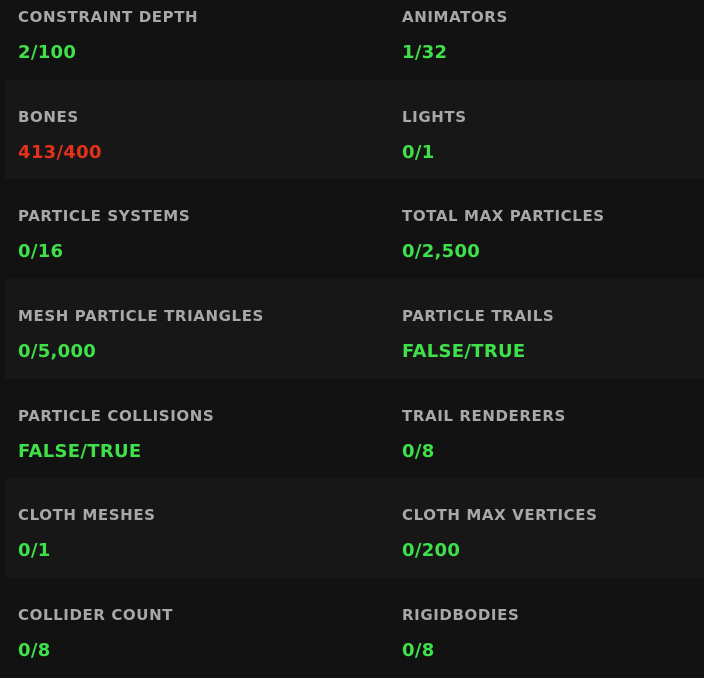 Image resolution: width=704 pixels, height=678 pixels. What do you see at coordinates (478, 316) in the screenshot?
I see `stat-label: PARTICLE TRAILS` at bounding box center [478, 316].